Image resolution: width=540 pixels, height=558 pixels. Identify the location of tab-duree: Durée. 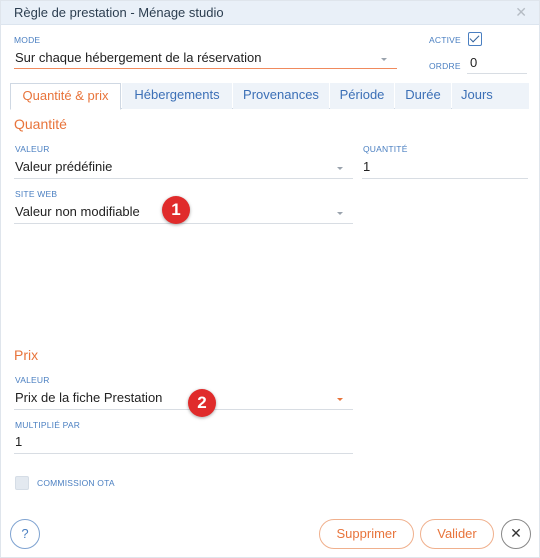
(423, 96).